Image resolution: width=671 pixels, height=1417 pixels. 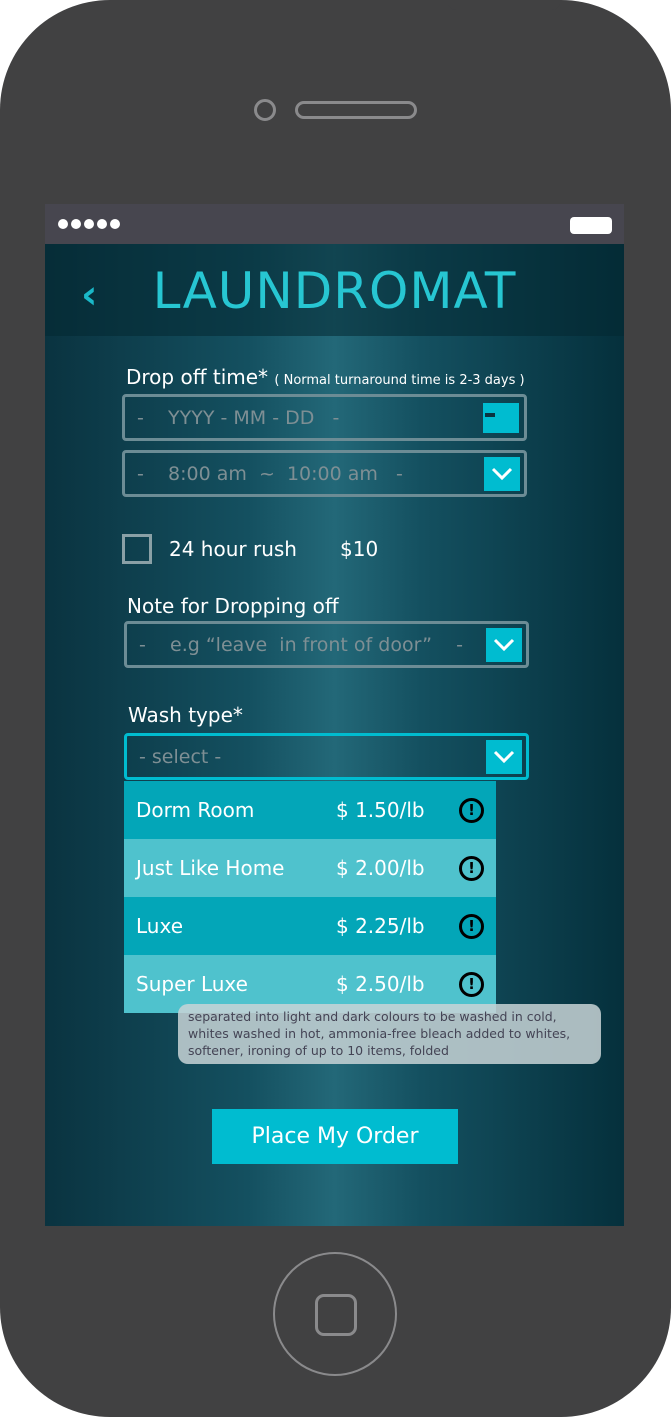 What do you see at coordinates (137, 549) in the screenshot?
I see `rush-checkbox` at bounding box center [137, 549].